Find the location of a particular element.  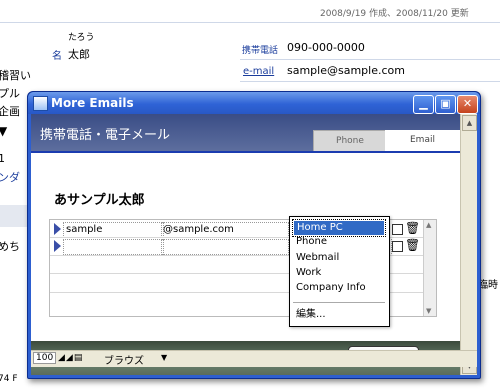

title-bar: More Emails ▁ ▣ ✕ is located at coordinates (254, 103).